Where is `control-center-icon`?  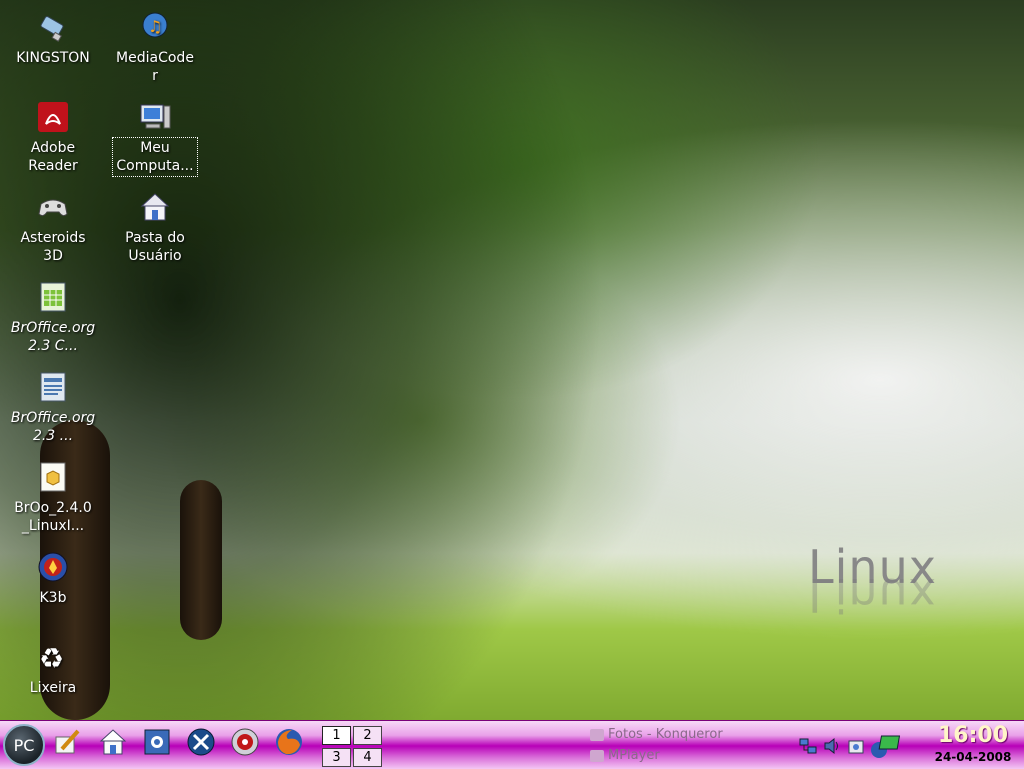 control-center-icon is located at coordinates (157, 744).